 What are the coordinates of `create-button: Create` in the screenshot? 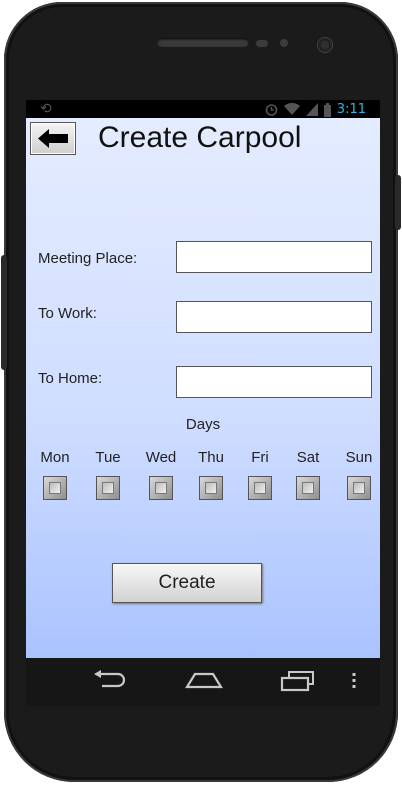 It's located at (187, 583).